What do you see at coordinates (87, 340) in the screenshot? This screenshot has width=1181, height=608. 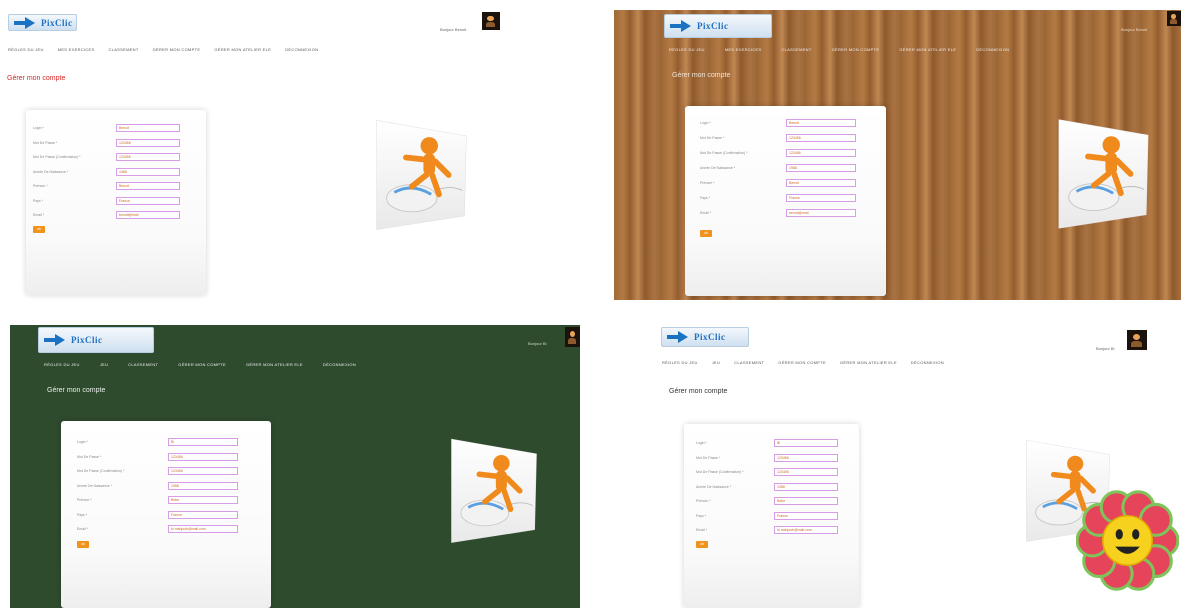 I see `logo-text: PixClic` at bounding box center [87, 340].